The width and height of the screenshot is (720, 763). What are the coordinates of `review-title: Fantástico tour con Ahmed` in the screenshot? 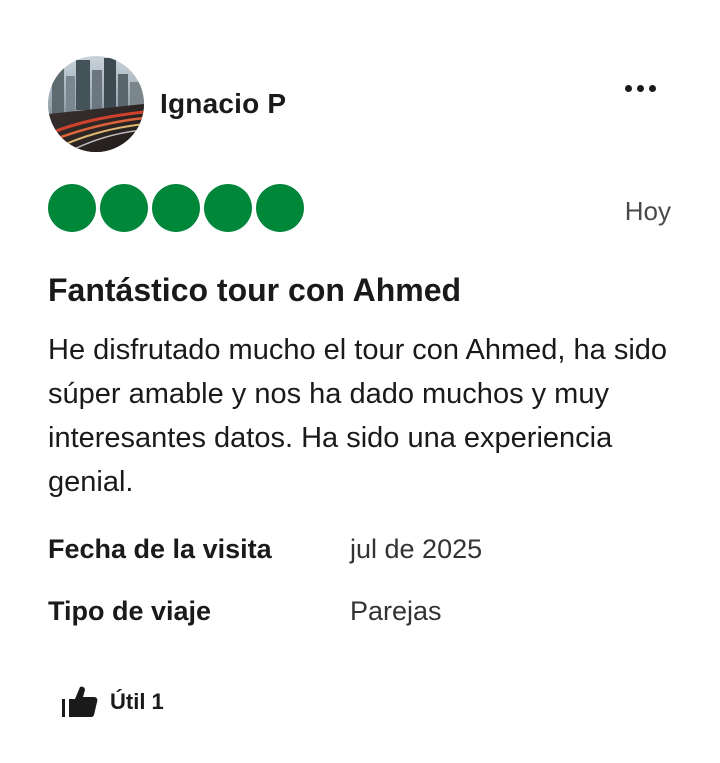 It's located at (255, 290).